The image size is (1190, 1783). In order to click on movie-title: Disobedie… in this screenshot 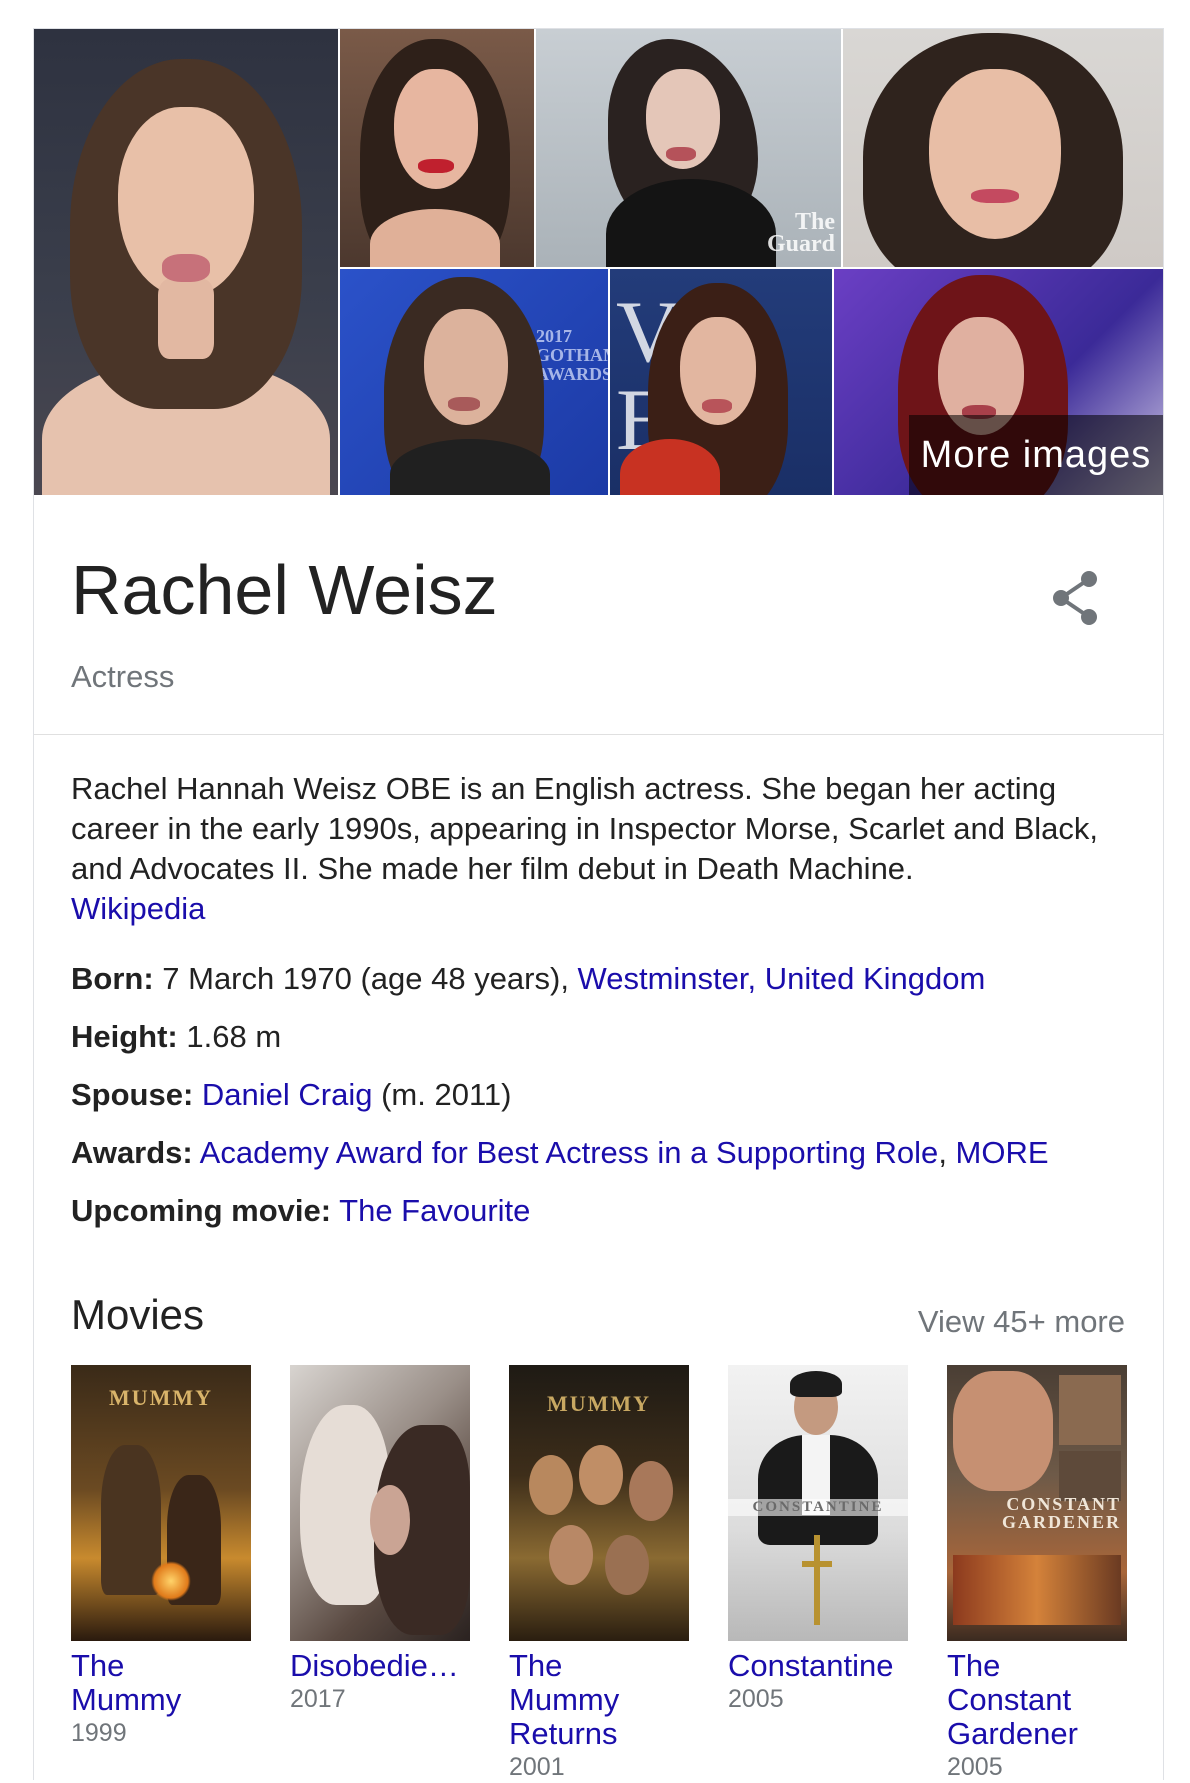, I will do `click(380, 1666)`.